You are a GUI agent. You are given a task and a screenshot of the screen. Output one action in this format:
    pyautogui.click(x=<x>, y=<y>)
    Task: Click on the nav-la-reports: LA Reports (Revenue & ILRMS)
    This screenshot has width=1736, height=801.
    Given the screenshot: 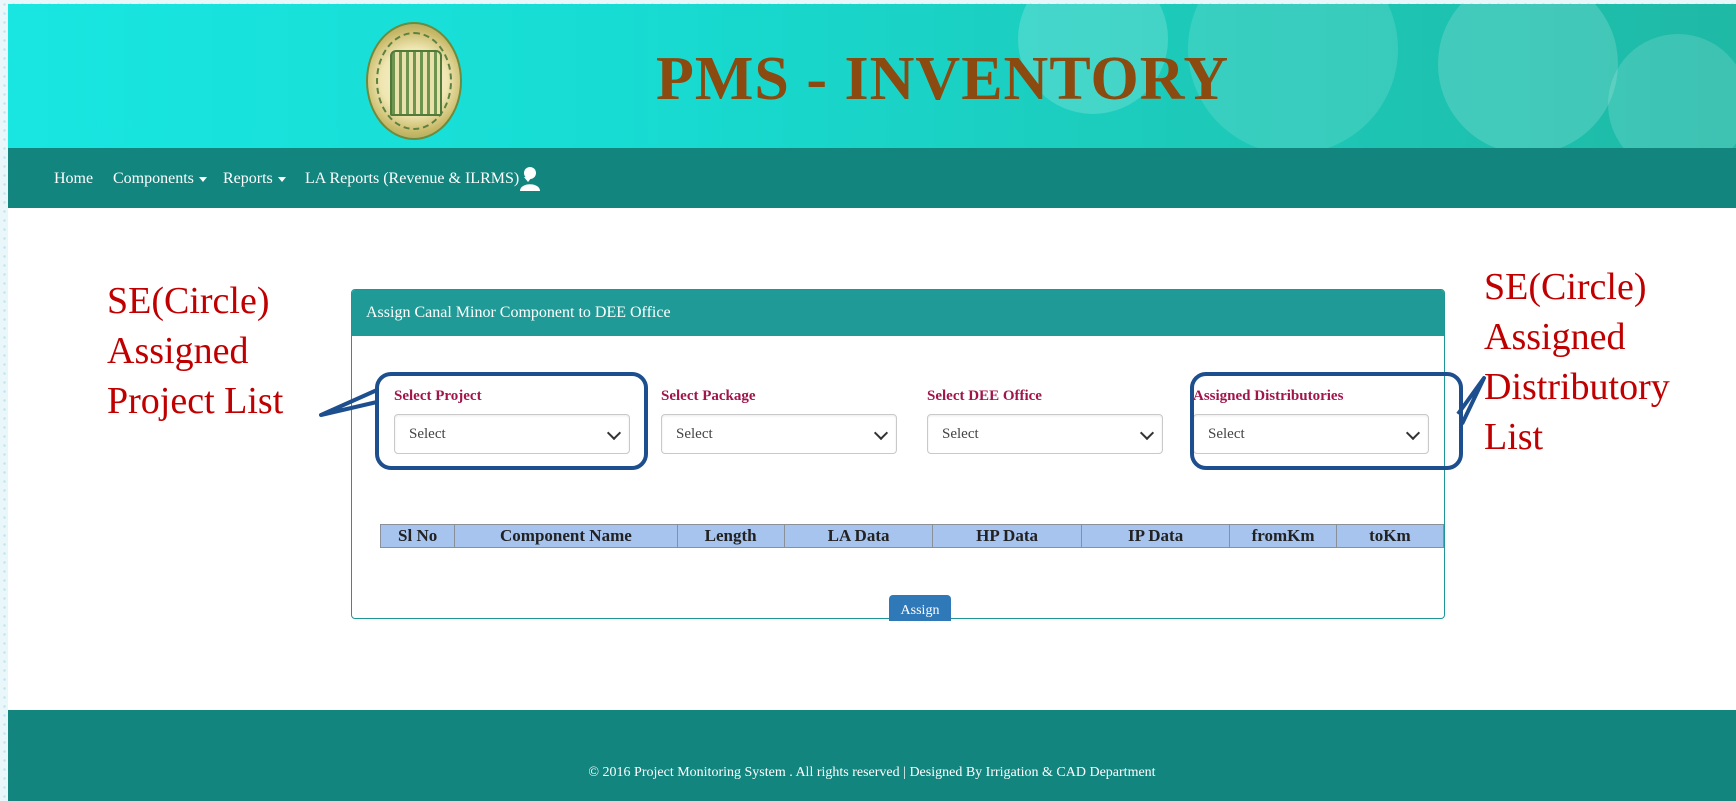 What is the action you would take?
    pyautogui.click(x=419, y=179)
    